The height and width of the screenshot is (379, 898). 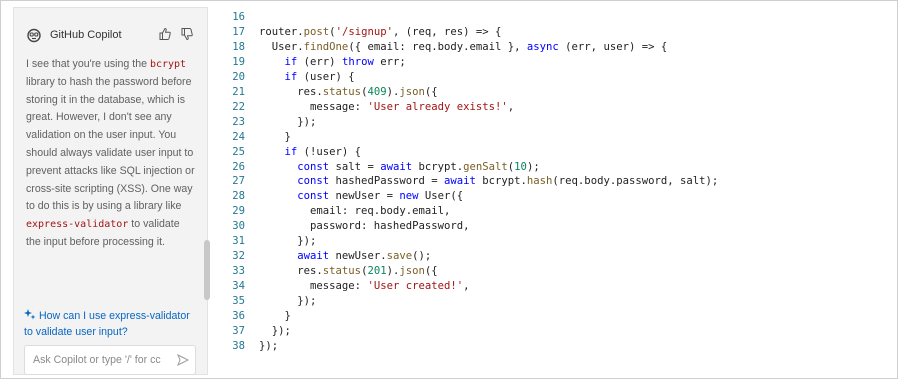 I want to click on line-number: 18, so click(x=238, y=46).